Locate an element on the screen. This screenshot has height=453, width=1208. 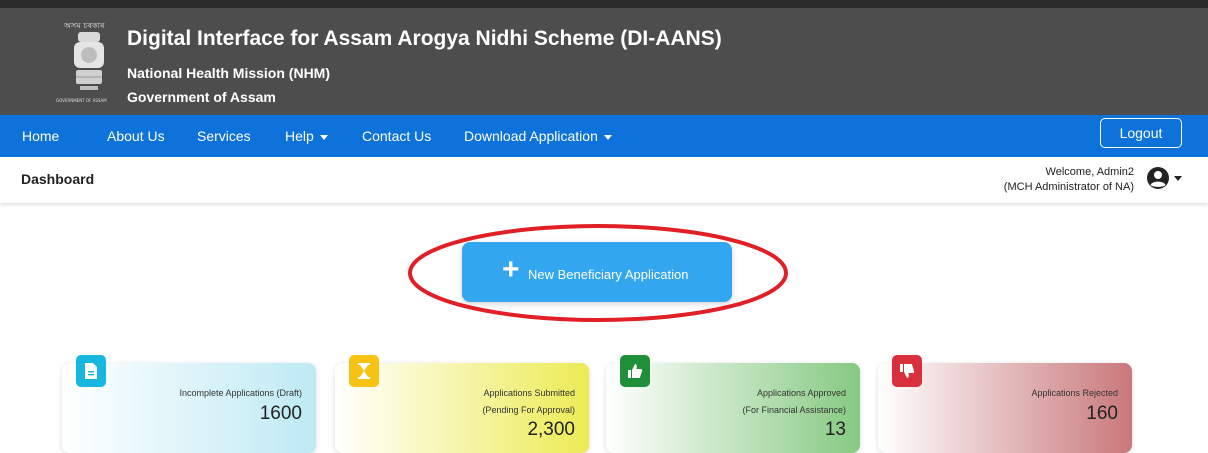
user-circle-icon is located at coordinates (1158, 178).